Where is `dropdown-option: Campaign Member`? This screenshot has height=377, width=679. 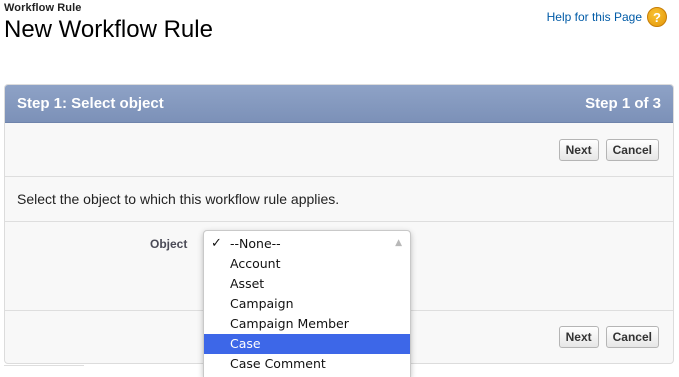
dropdown-option: Campaign Member is located at coordinates (307, 324).